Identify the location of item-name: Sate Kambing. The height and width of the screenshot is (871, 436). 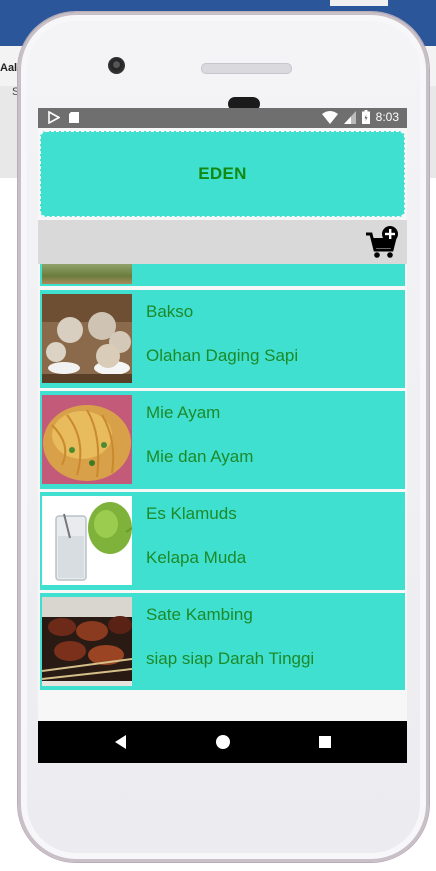
(199, 614).